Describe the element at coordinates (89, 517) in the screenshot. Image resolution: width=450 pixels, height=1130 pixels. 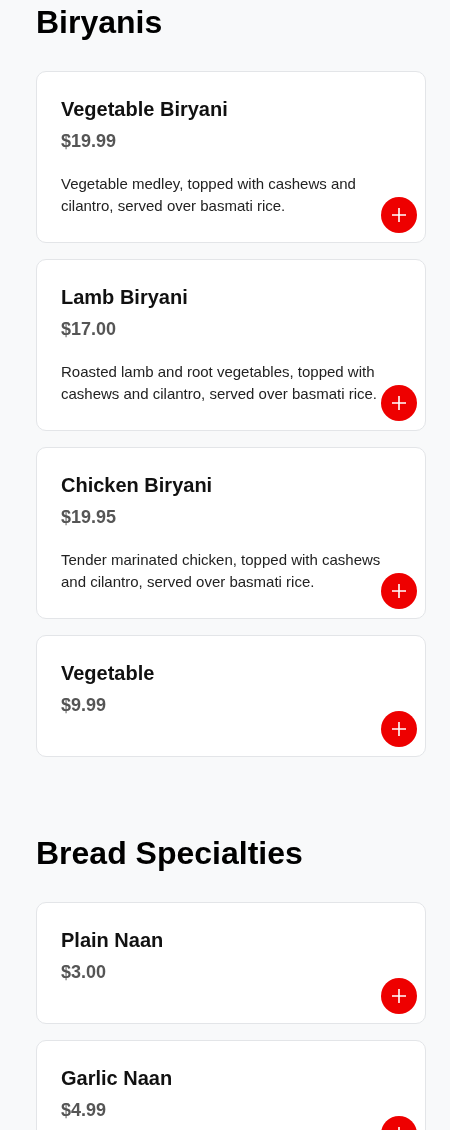
I see `item-price: $19.95` at that location.